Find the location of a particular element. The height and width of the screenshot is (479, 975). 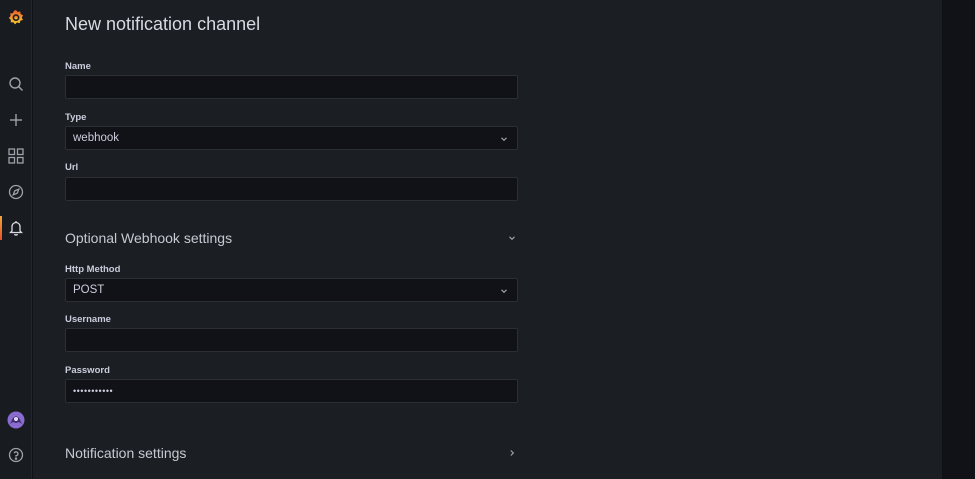

username-input is located at coordinates (291, 340).